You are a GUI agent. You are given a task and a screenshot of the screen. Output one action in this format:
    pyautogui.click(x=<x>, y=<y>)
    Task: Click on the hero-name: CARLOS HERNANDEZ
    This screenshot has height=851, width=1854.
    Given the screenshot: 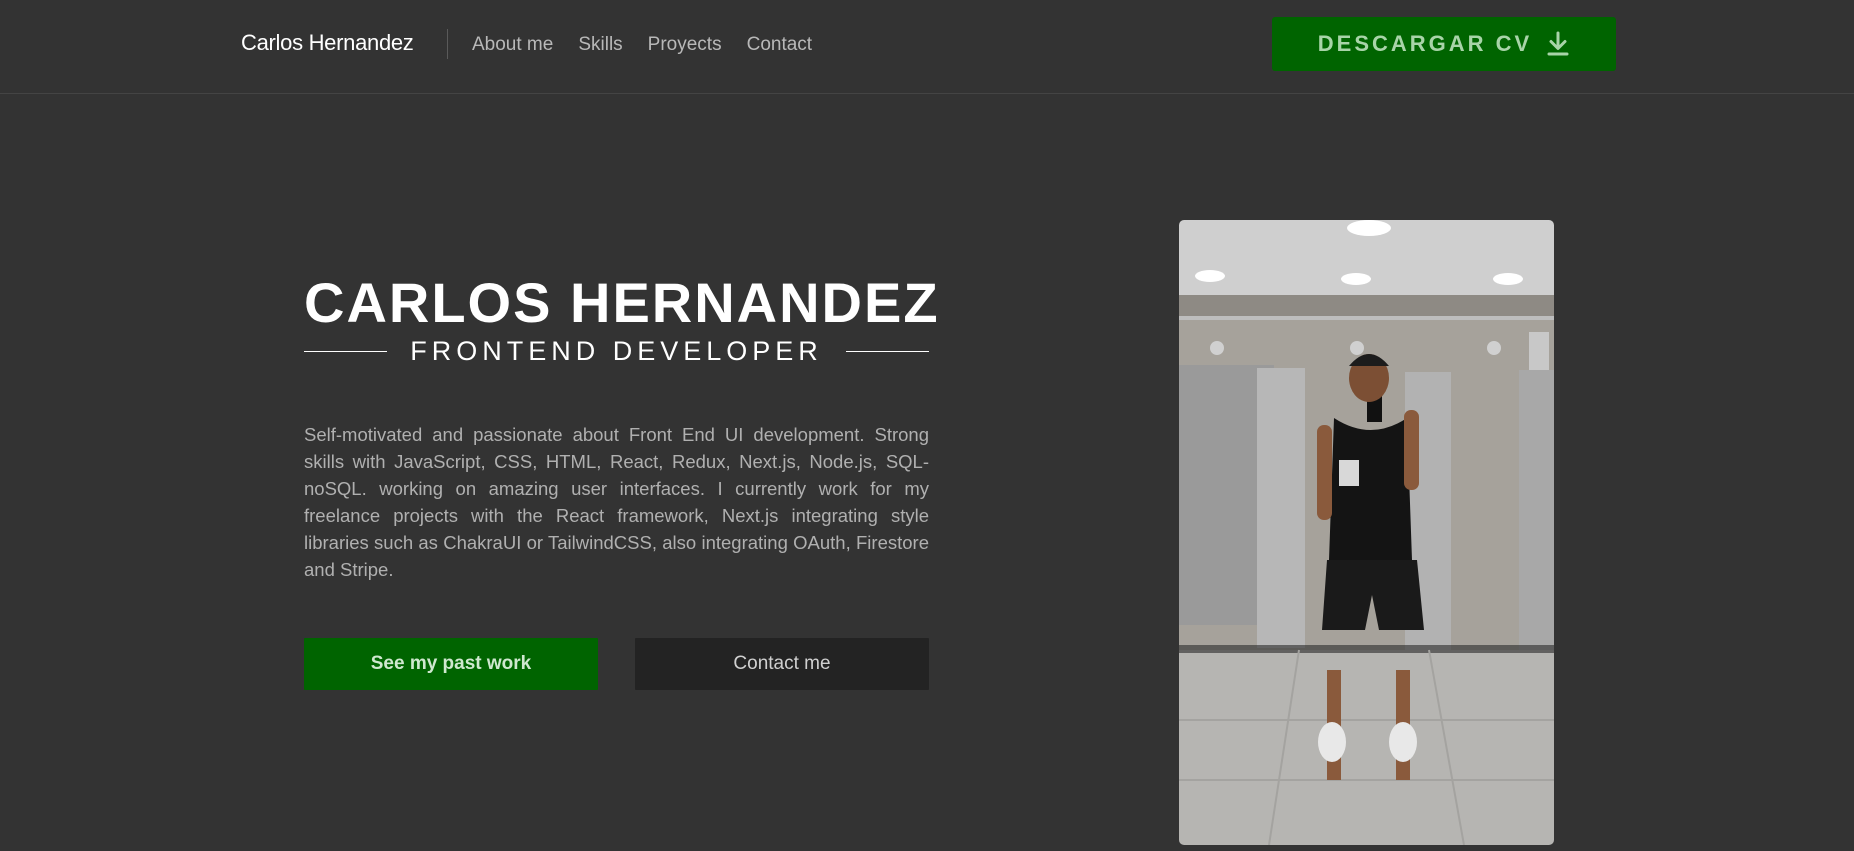 What is the action you would take?
    pyautogui.click(x=622, y=302)
    